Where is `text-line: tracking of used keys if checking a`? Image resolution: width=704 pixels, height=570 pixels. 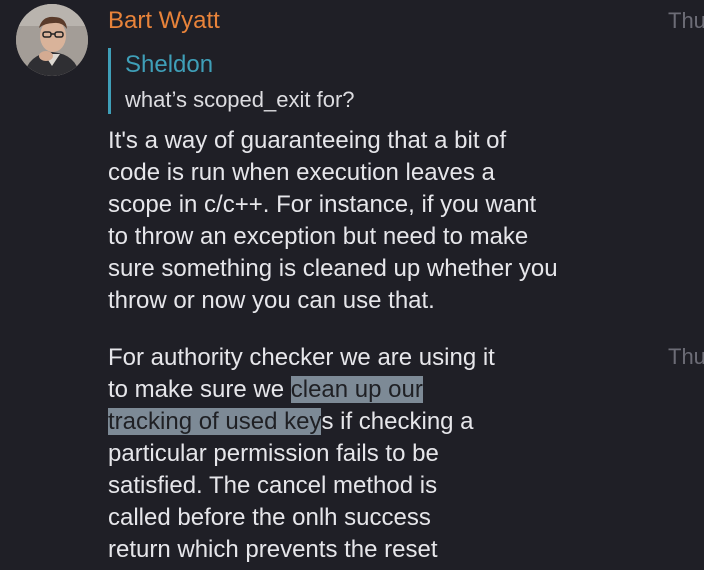
text-line: tracking of used keys if checking a is located at coordinates (301, 422).